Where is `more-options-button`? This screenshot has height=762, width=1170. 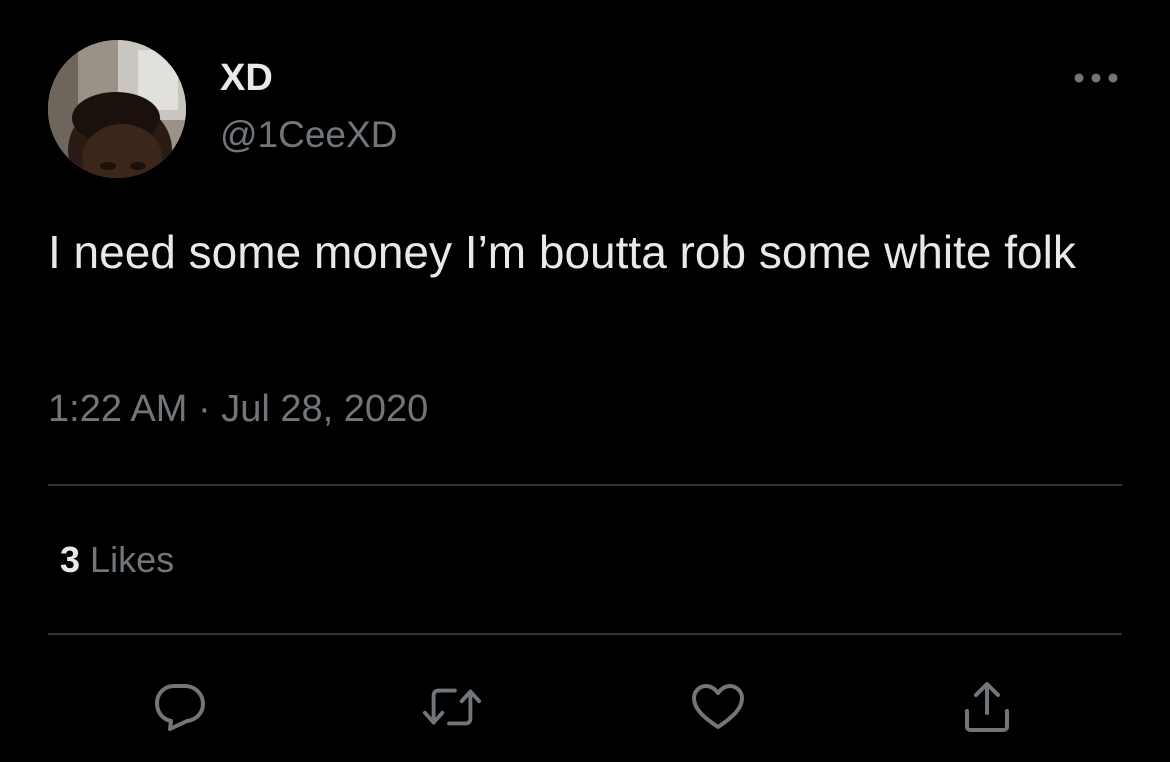
more-options-button is located at coordinates (1096, 78).